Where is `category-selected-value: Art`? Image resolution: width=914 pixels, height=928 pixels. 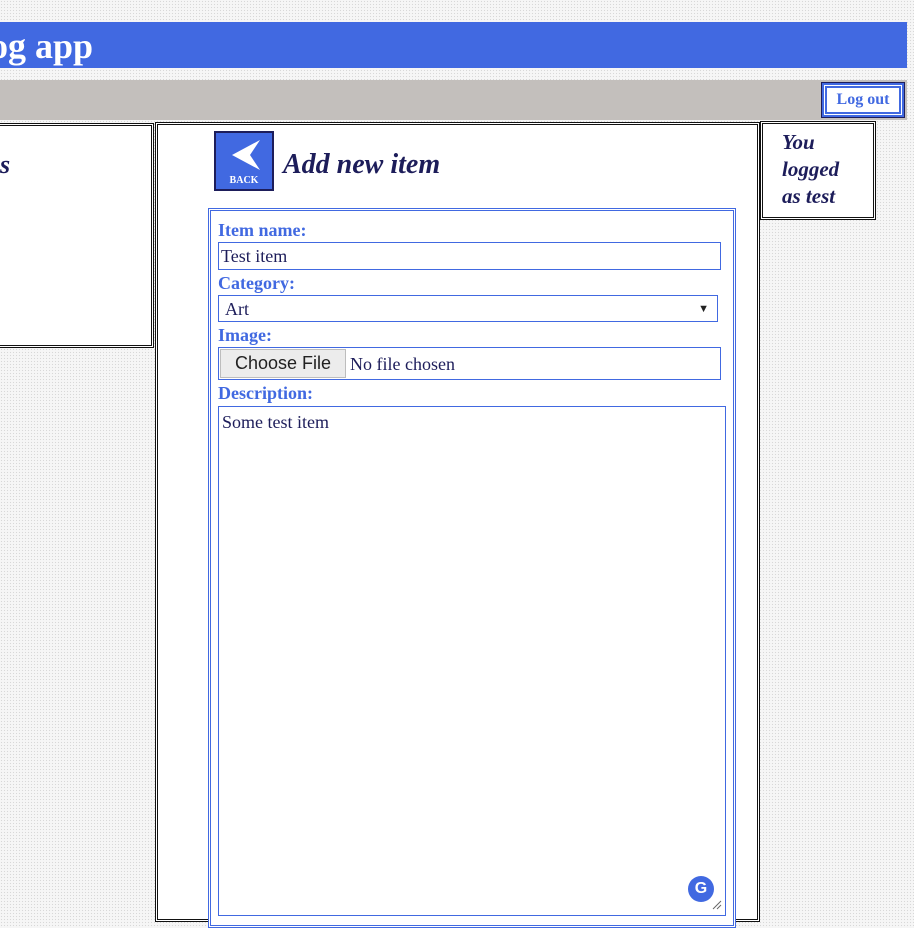
category-selected-value: Art is located at coordinates (237, 309).